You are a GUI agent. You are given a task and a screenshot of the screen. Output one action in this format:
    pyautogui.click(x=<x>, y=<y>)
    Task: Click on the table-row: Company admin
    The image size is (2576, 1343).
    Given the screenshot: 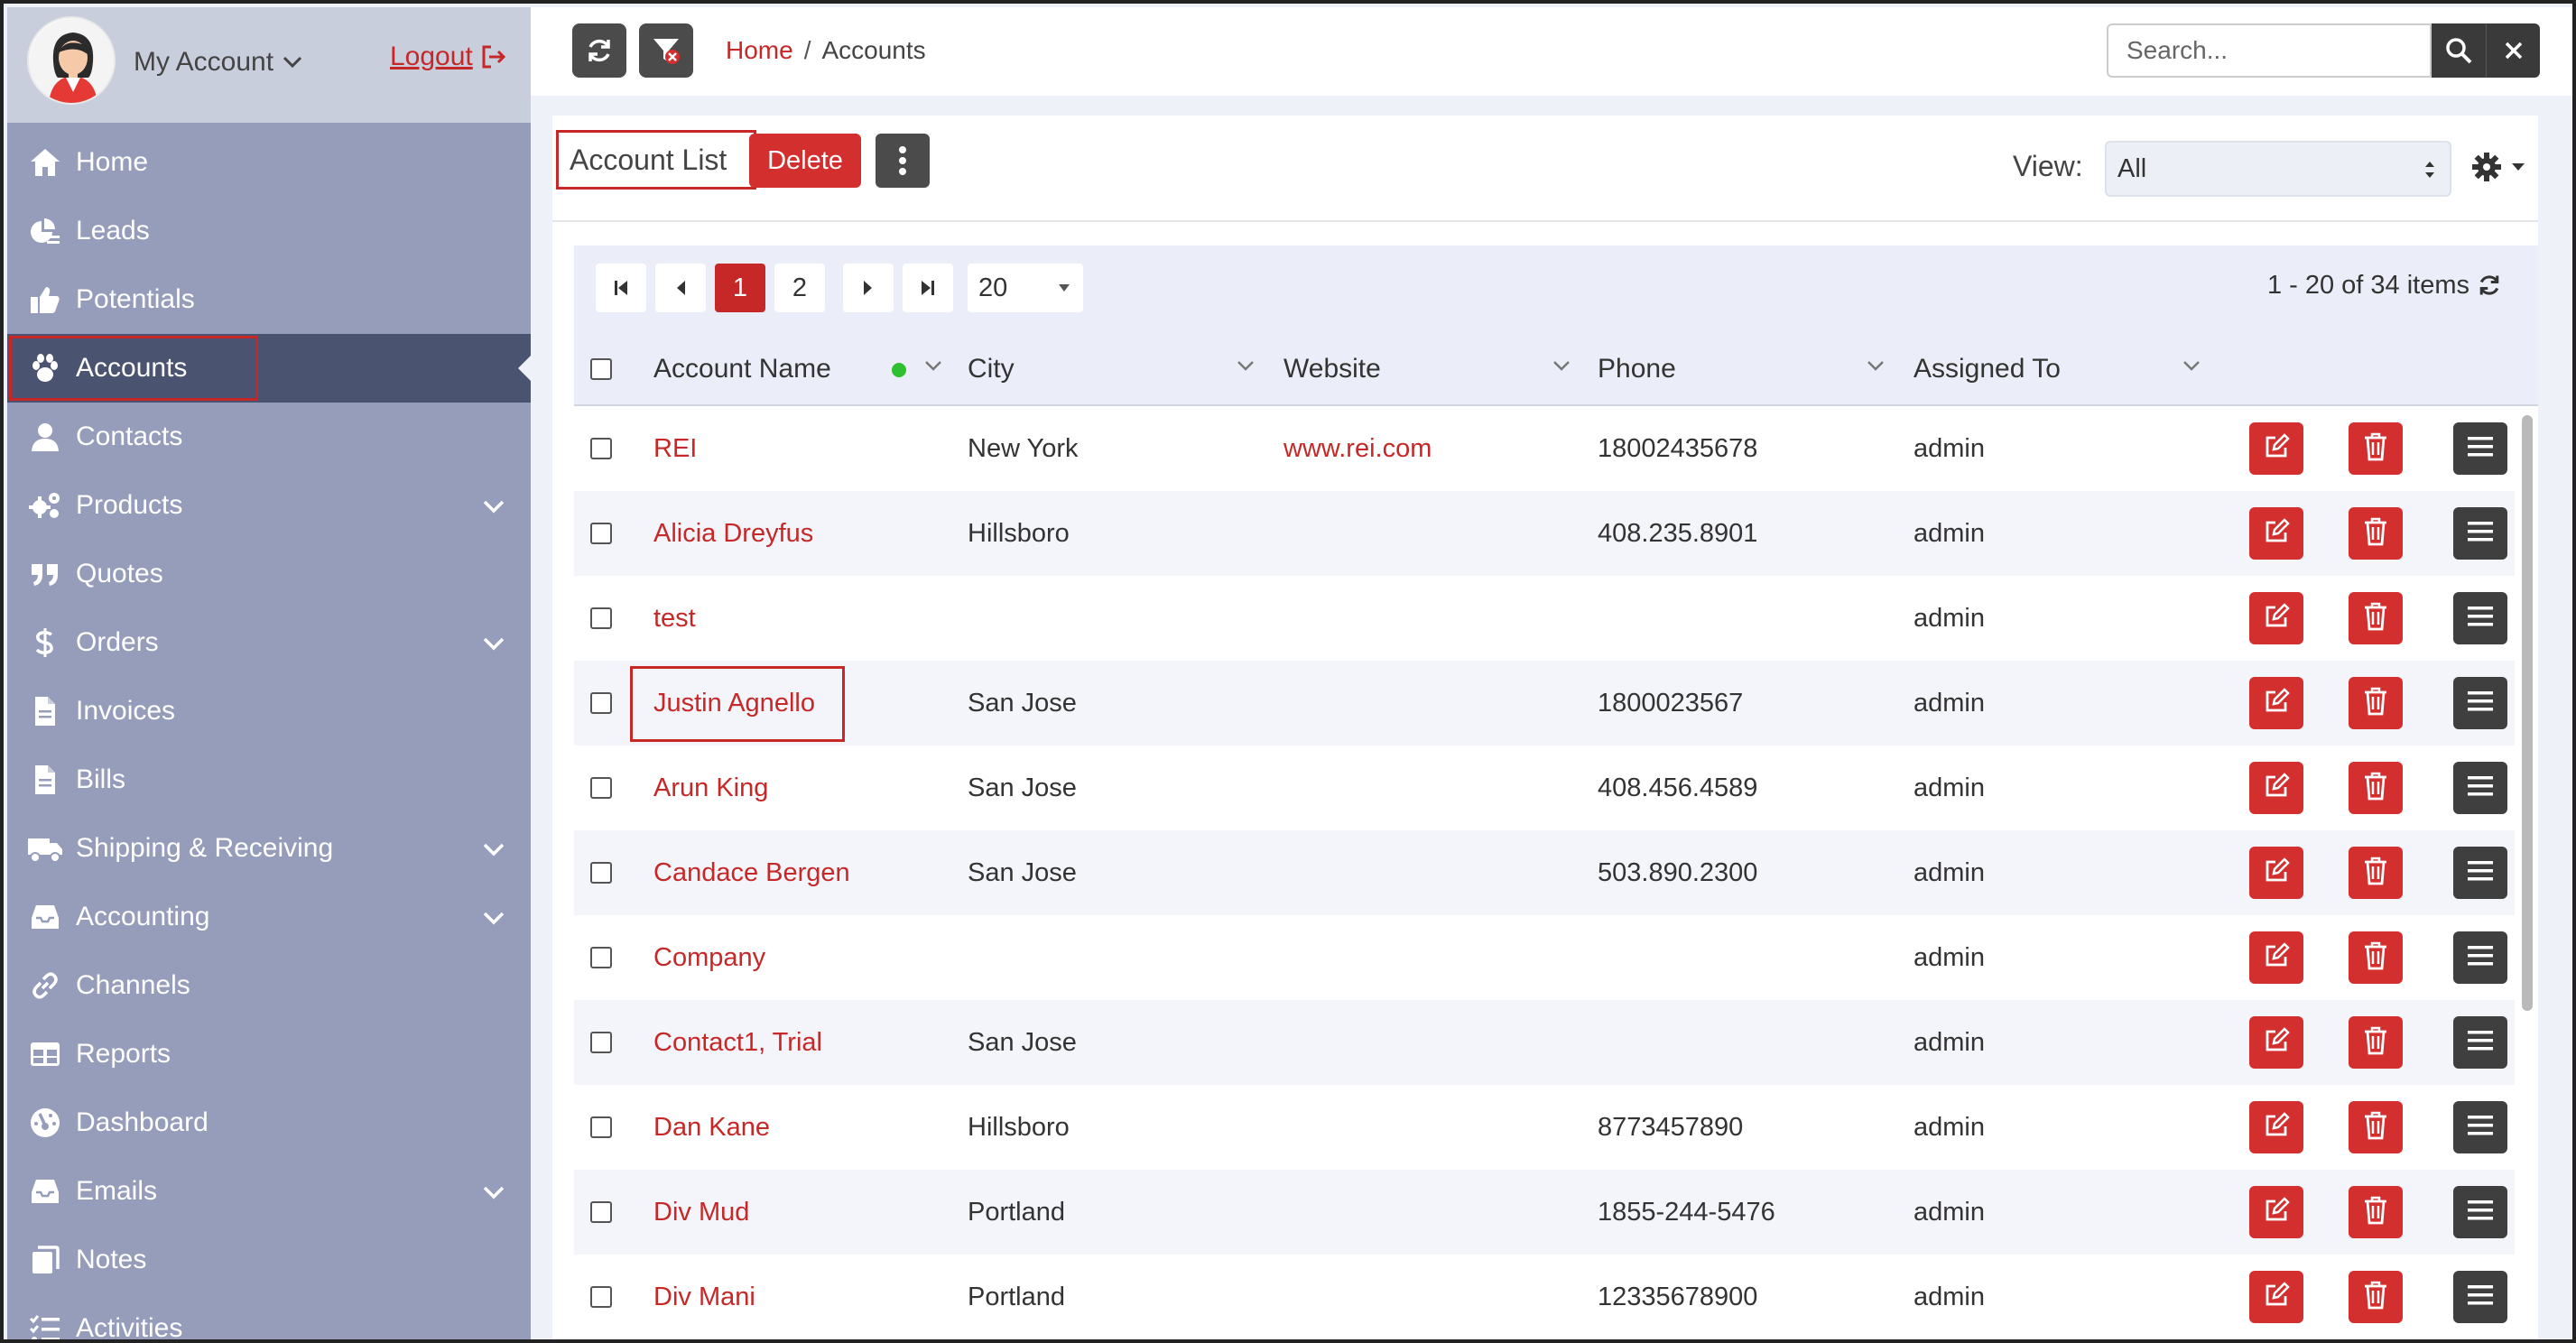 What is the action you would take?
    pyautogui.click(x=1544, y=957)
    